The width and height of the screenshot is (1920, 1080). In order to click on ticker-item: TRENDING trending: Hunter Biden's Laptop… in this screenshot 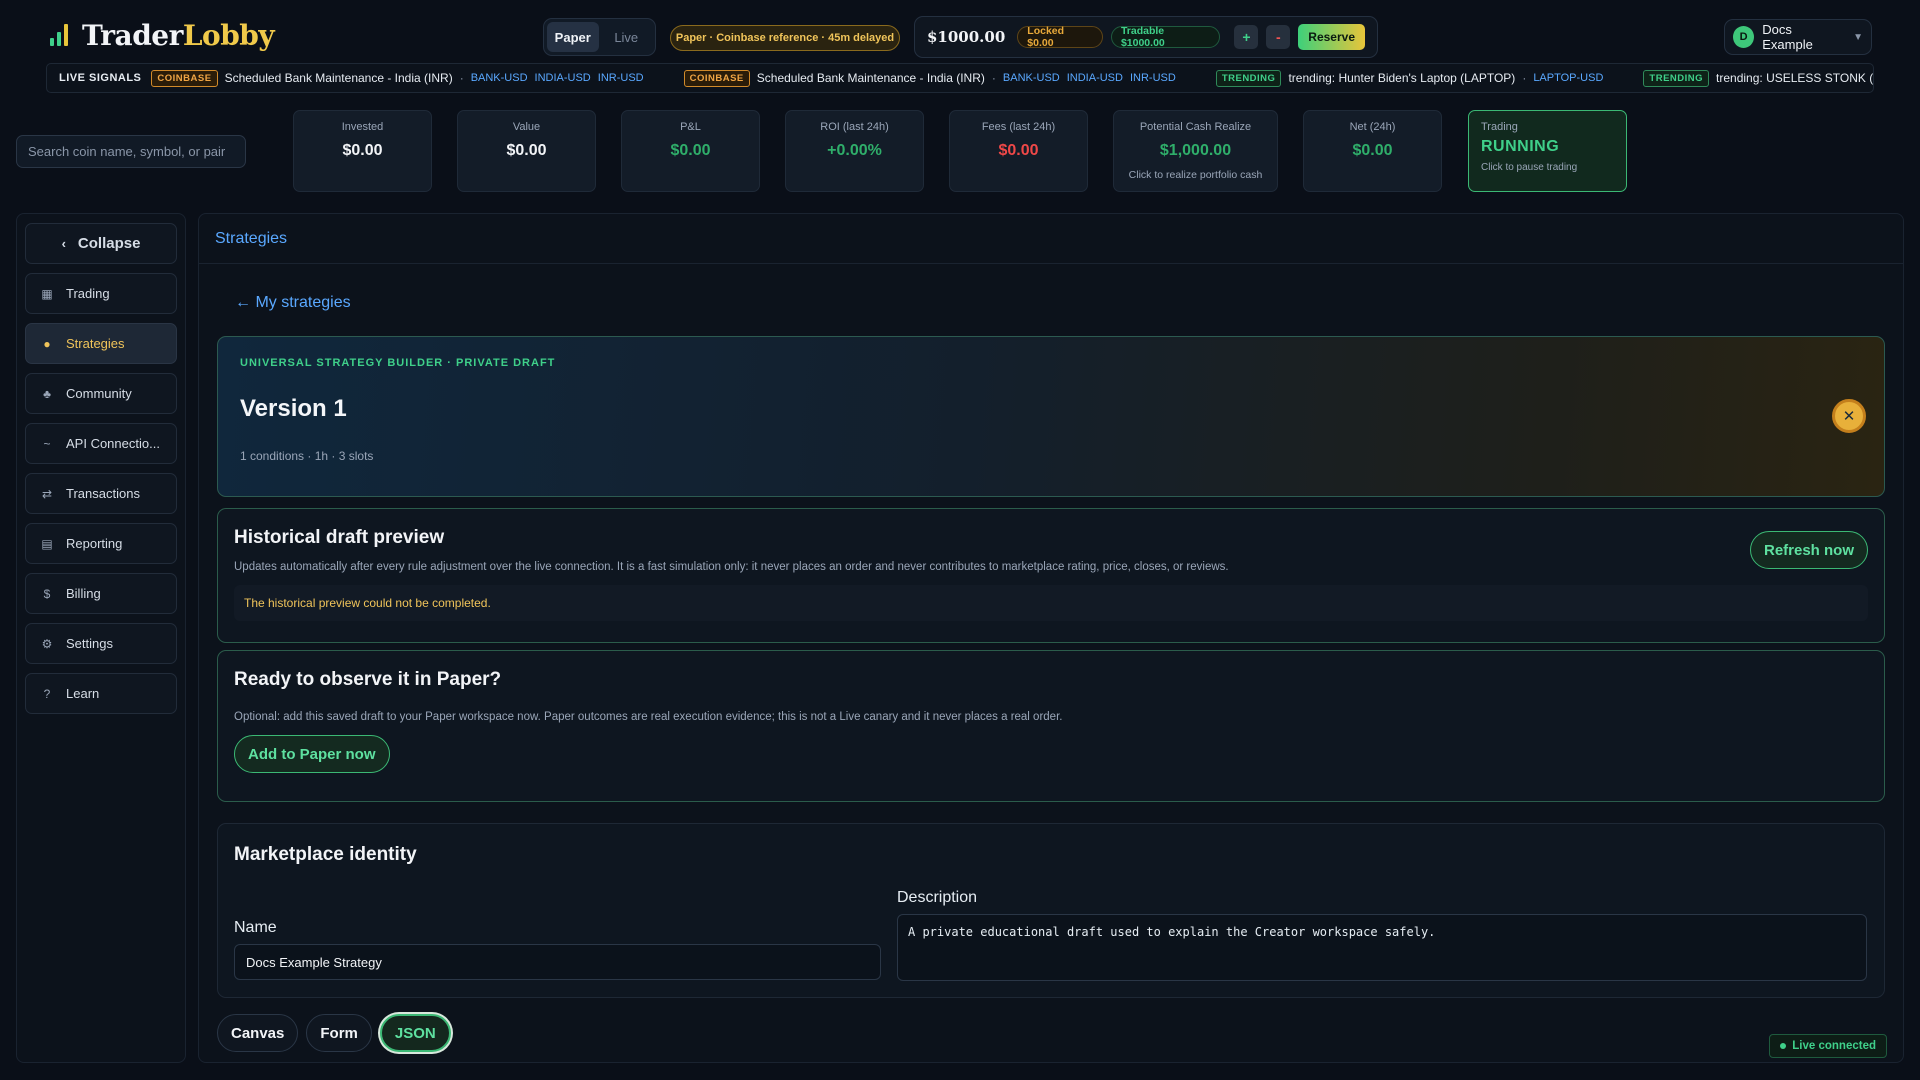, I will do `click(1409, 78)`.